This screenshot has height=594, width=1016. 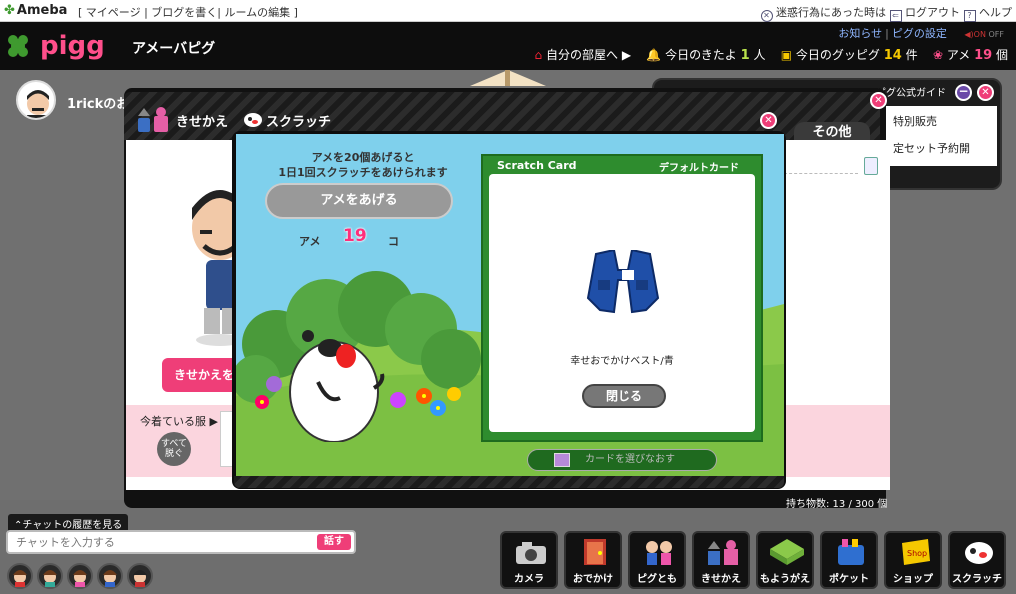 What do you see at coordinates (9, 10) in the screenshot?
I see `ameba-leaf-icon: ✤` at bounding box center [9, 10].